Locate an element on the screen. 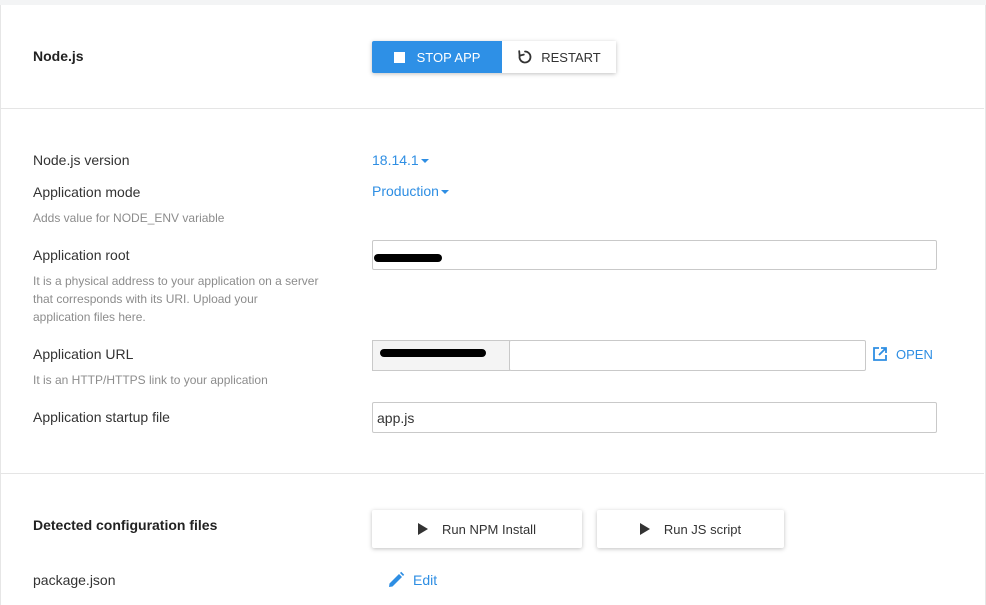 The image size is (986, 605). nodejs-version-label: Node.js version is located at coordinates (81, 160).